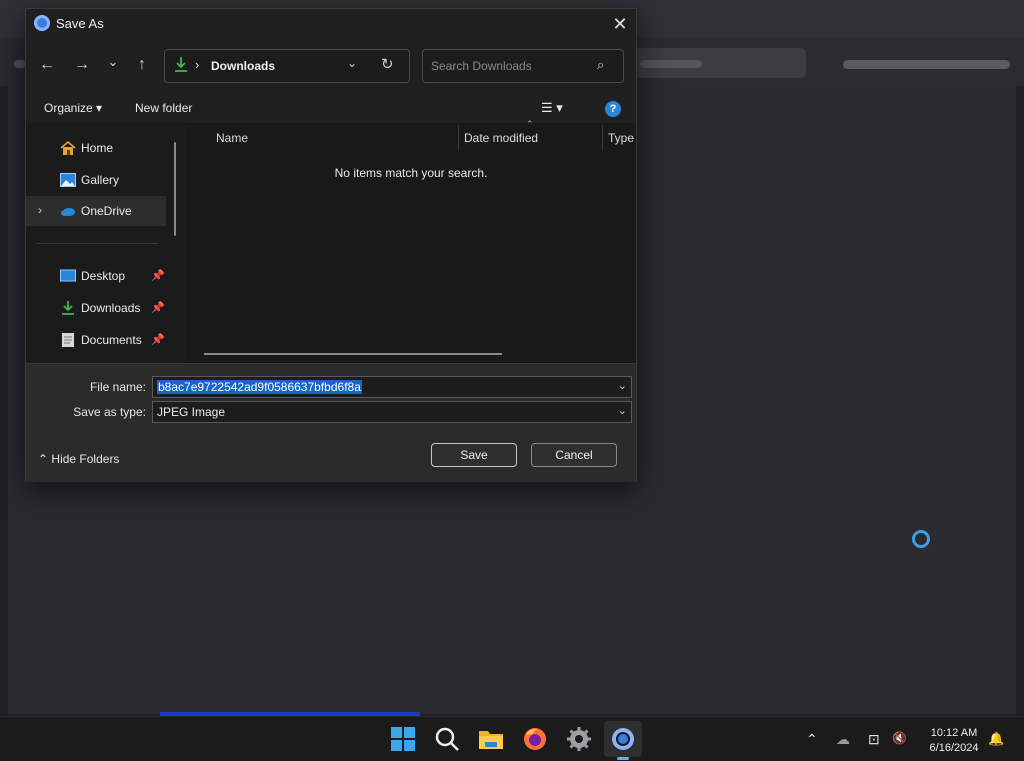 The image size is (1024, 761). Describe the element at coordinates (874, 739) in the screenshot. I see `network-icon: ⊡` at that location.